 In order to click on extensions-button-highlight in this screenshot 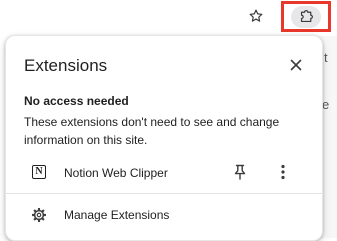, I will do `click(306, 16)`.